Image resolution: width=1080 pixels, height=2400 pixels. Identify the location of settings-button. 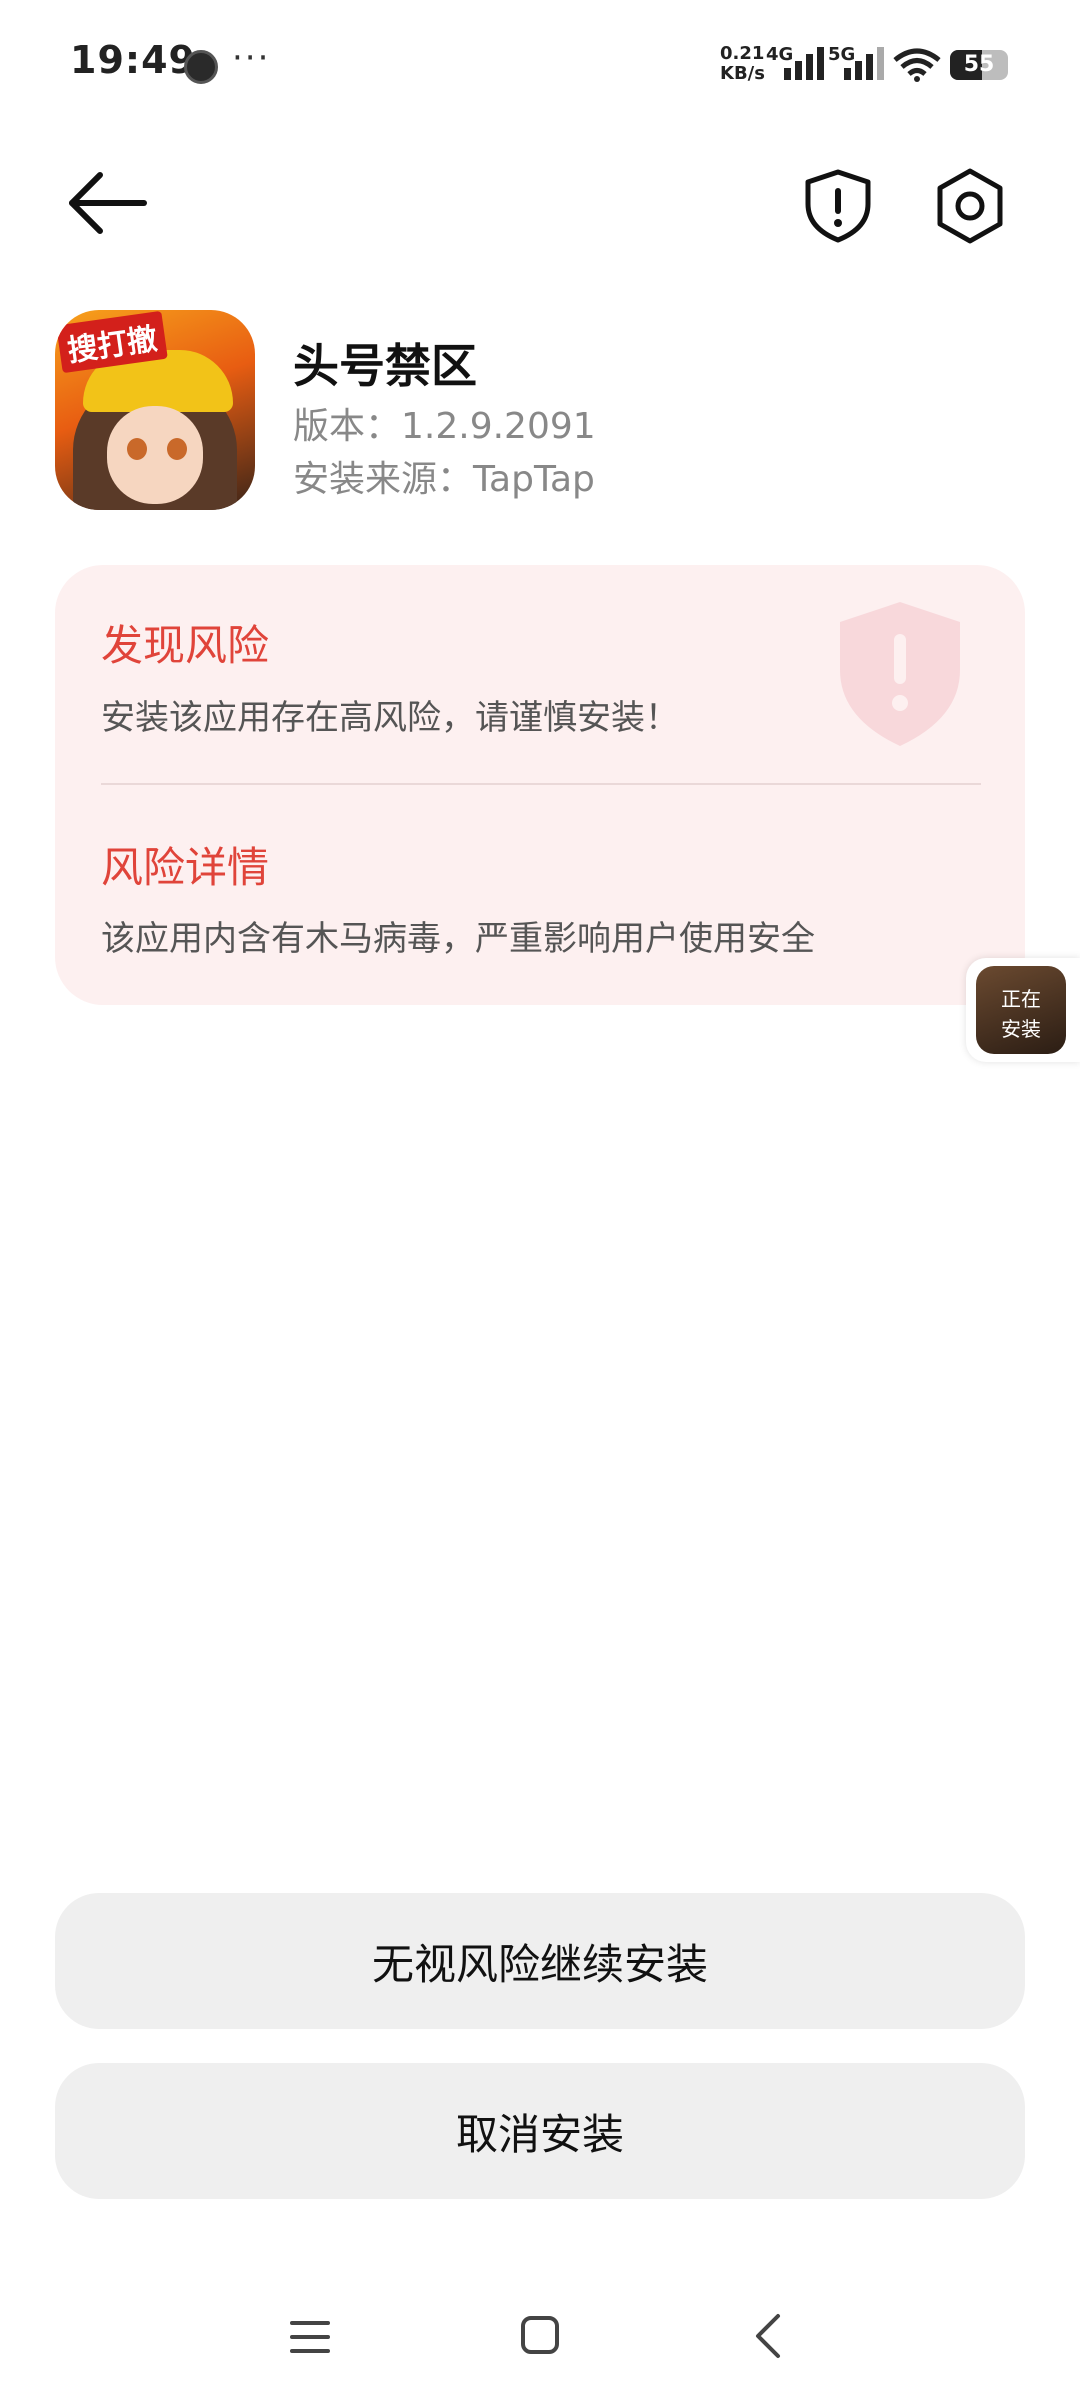
(970, 206).